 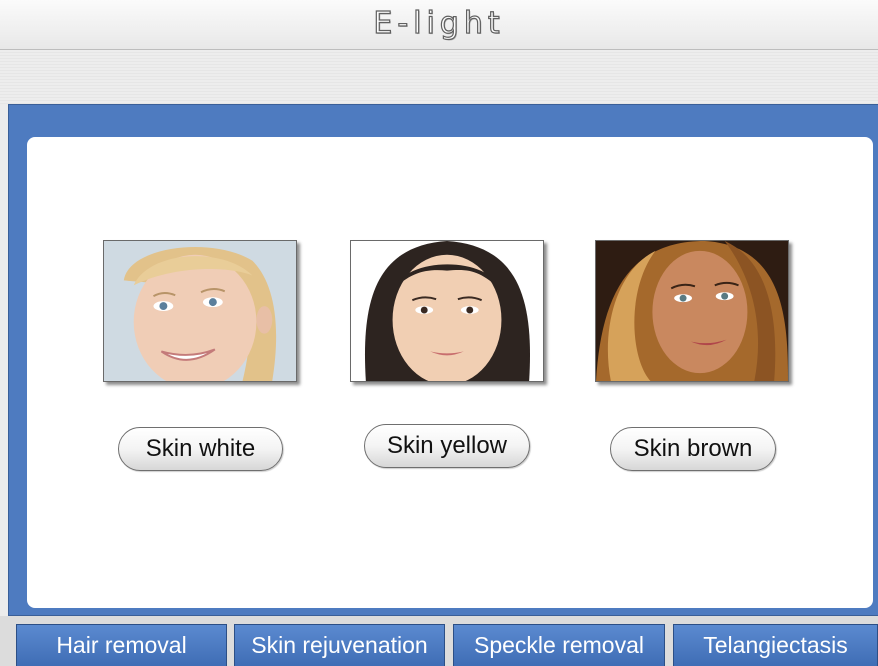 I want to click on skin-brown-photo, so click(x=692, y=311).